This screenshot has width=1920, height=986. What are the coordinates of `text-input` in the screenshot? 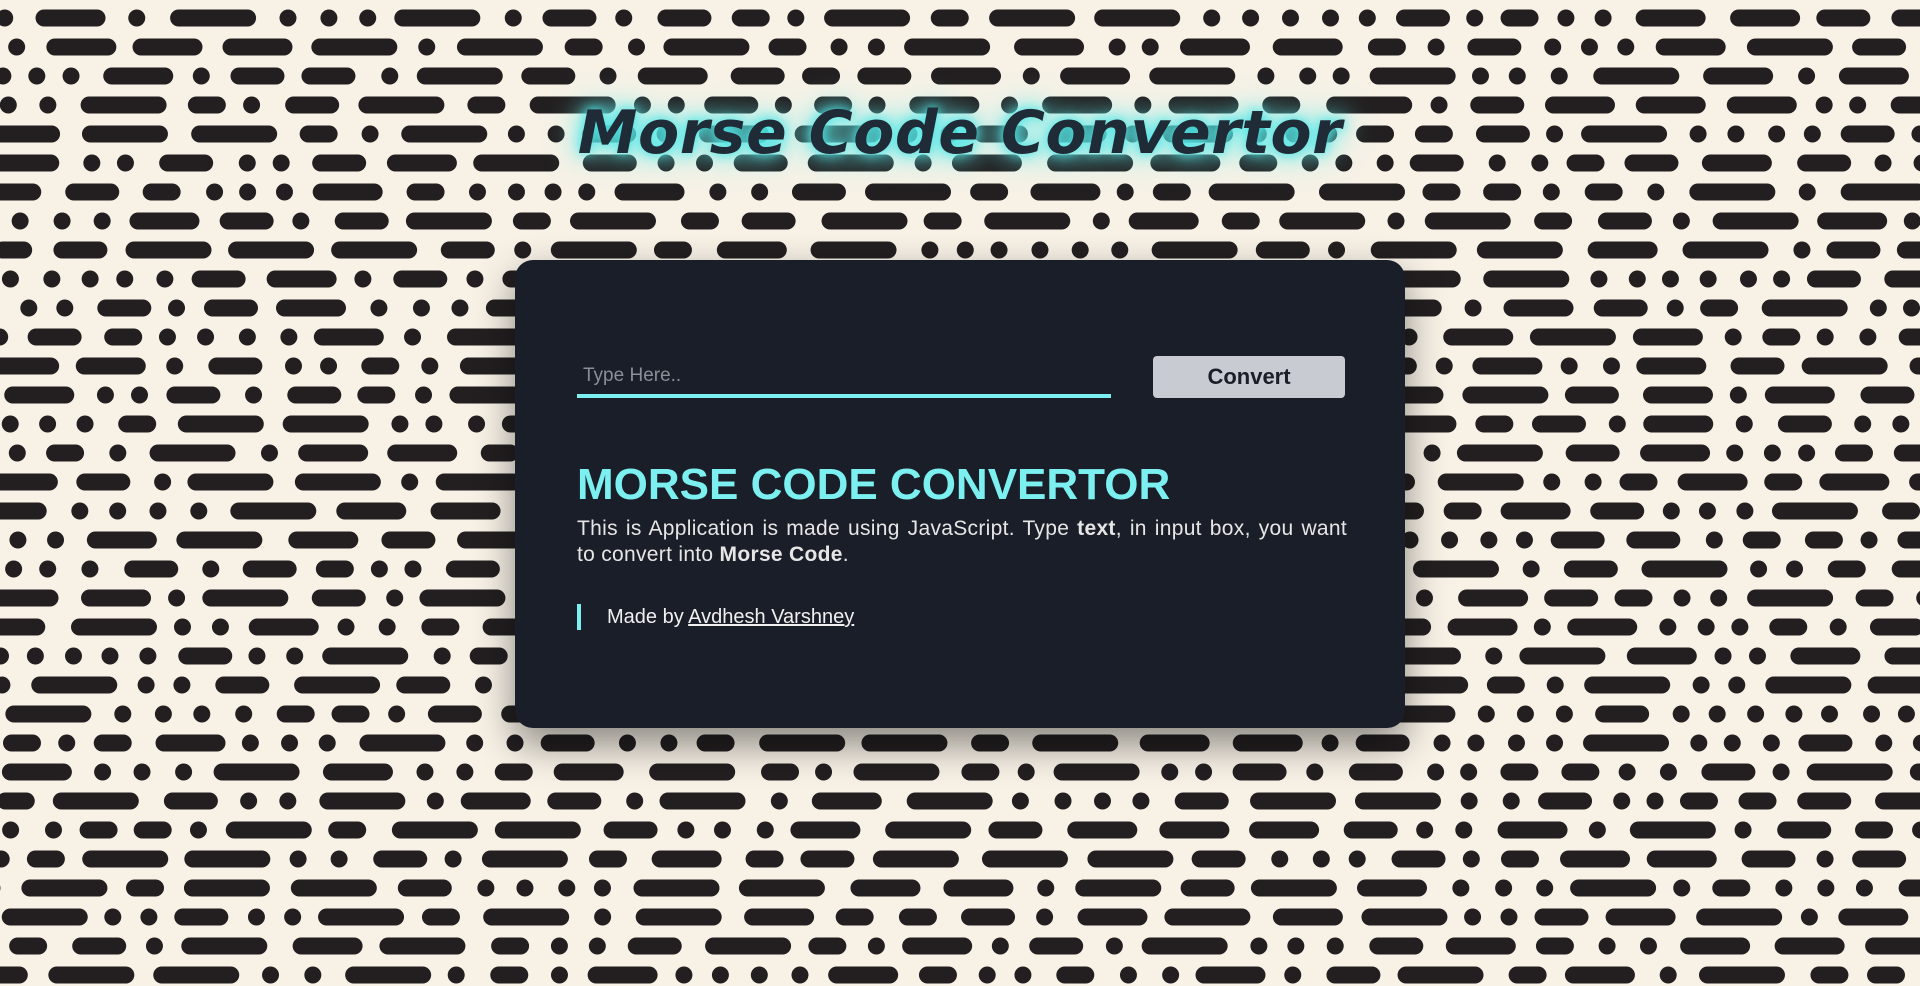 It's located at (844, 378).